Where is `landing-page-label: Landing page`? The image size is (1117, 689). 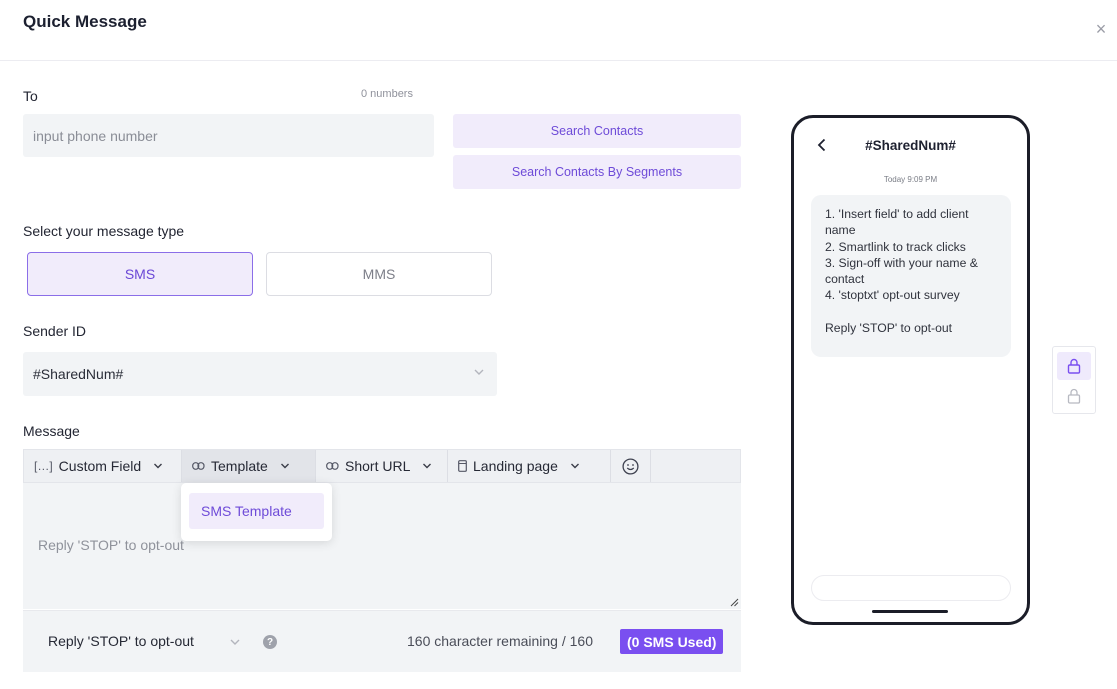
landing-page-label: Landing page is located at coordinates (515, 466).